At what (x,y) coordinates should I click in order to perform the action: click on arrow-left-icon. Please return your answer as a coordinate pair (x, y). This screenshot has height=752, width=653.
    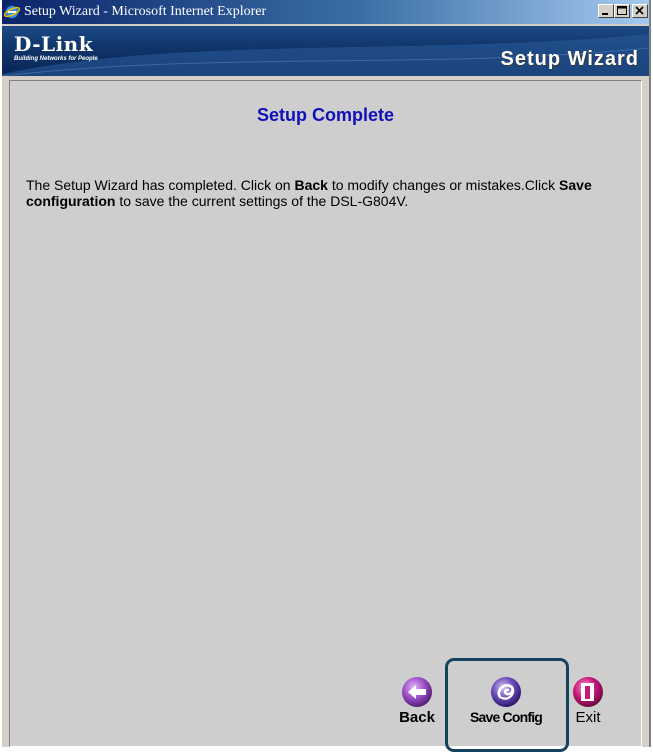
    Looking at the image, I should click on (417, 692).